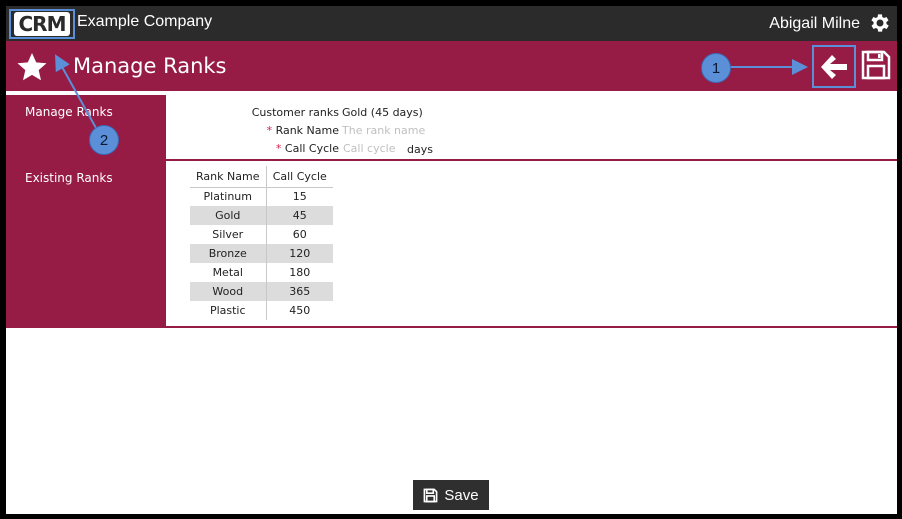 The height and width of the screenshot is (519, 902). I want to click on rank-name-cell: Wood, so click(228, 291).